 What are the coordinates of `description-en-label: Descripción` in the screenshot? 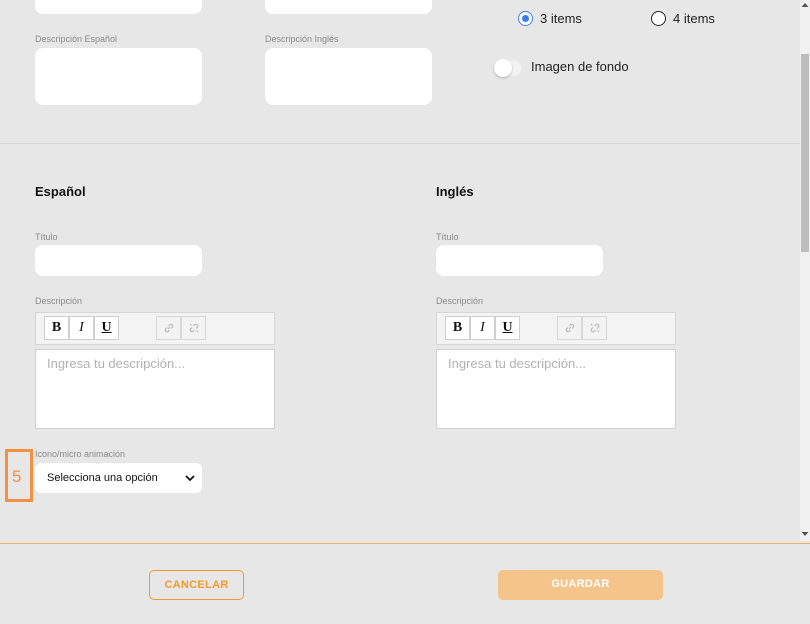 It's located at (460, 301).